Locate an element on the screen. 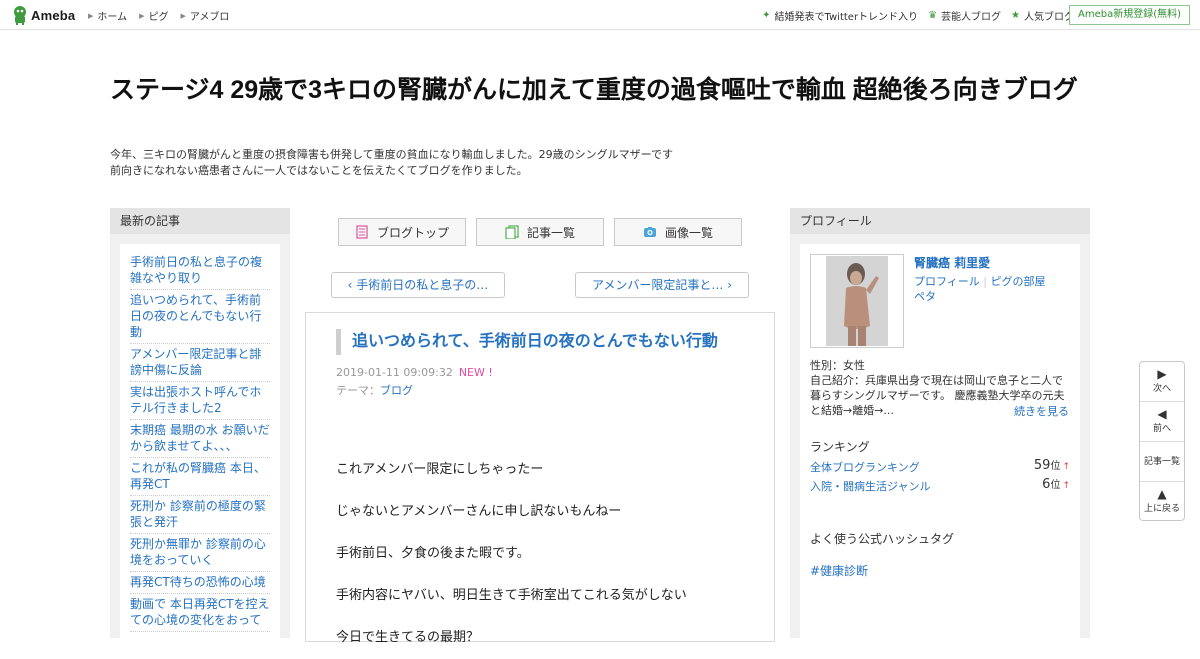 The image size is (1200, 659). nav-ameblo: ▶ アメブロ is located at coordinates (205, 16).